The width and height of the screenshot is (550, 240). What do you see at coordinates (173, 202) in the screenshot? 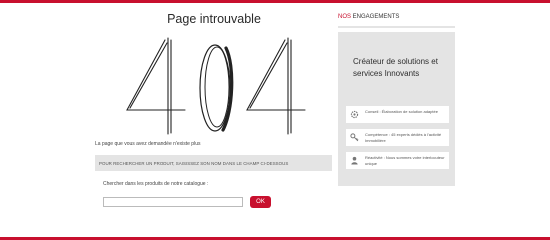
I see `search-input` at bounding box center [173, 202].